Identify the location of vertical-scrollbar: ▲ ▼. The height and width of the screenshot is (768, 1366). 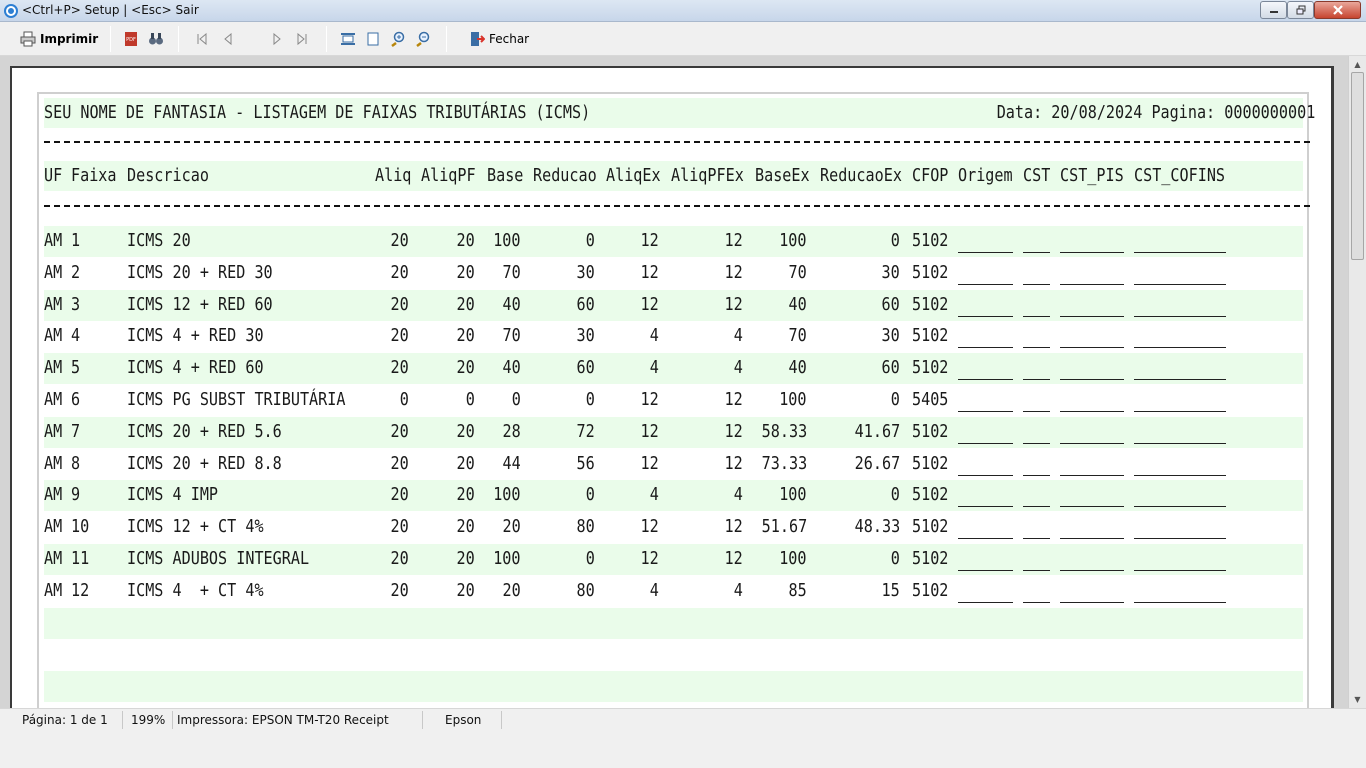
(1357, 382).